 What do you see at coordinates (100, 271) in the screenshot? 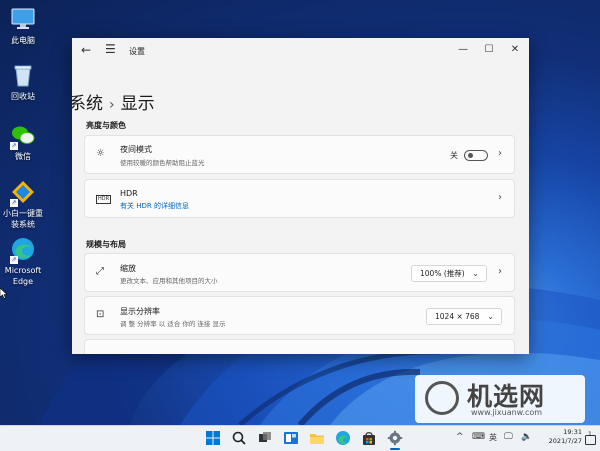
I see `scale-icon: ⤢` at bounding box center [100, 271].